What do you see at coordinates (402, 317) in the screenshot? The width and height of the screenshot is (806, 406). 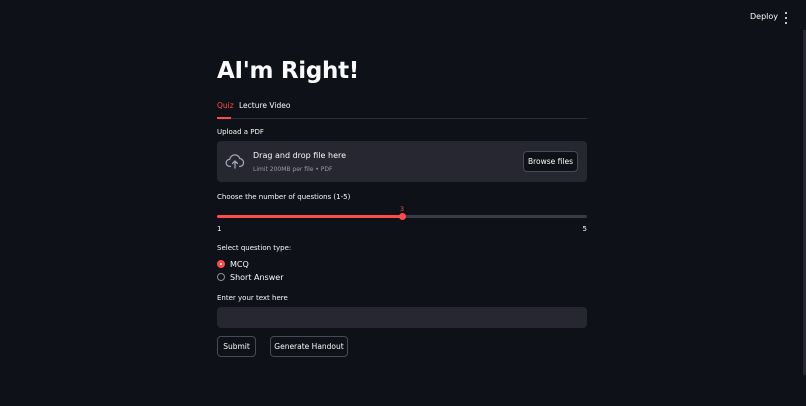 I see `text-input-field` at bounding box center [402, 317].